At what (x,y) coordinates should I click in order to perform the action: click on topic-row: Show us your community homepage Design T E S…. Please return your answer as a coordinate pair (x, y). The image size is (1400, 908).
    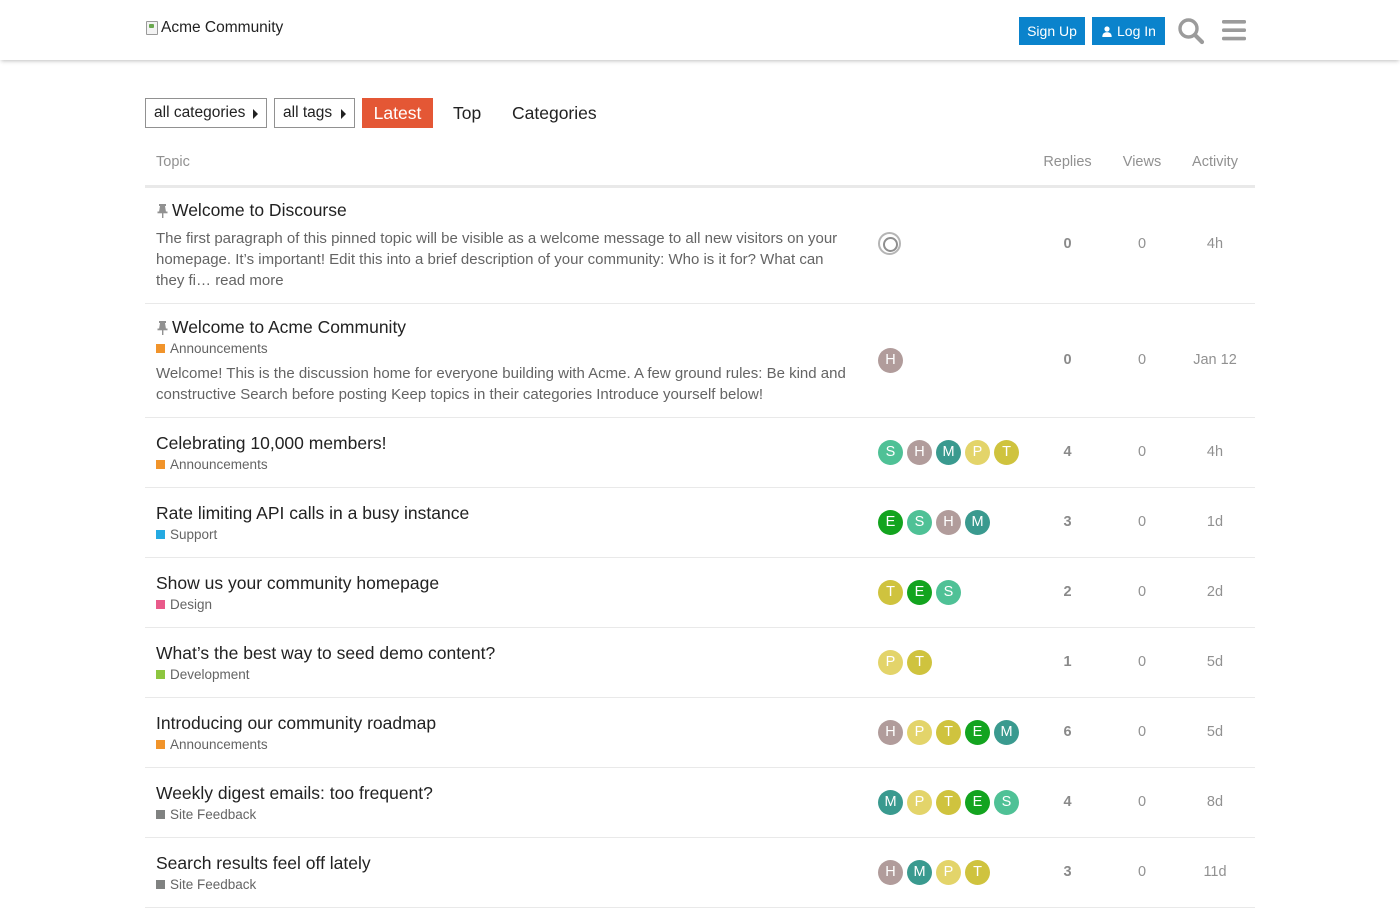
    Looking at the image, I should click on (700, 593).